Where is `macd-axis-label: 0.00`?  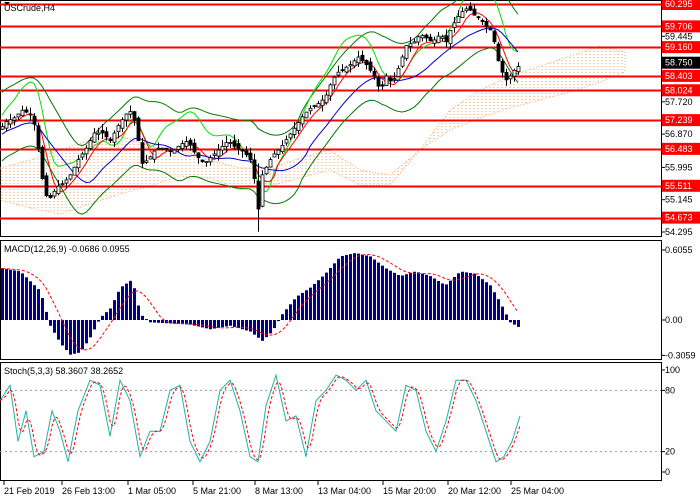 macd-axis-label: 0.00 is located at coordinates (674, 320).